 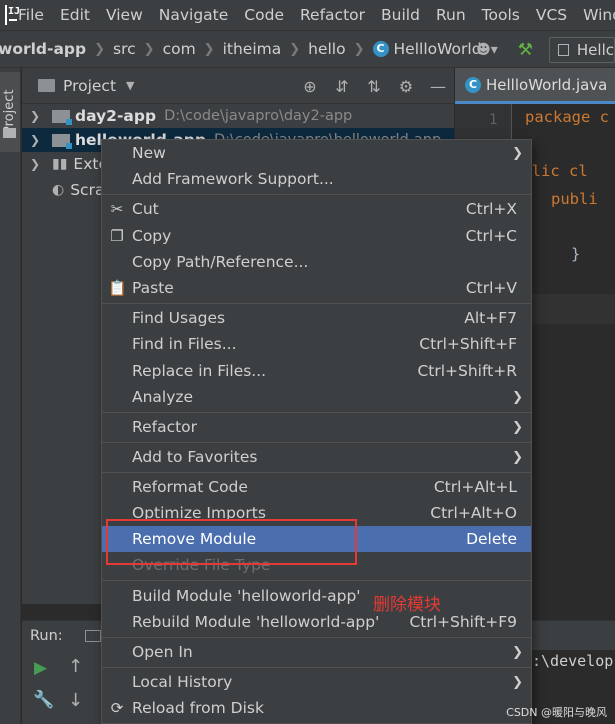 What do you see at coordinates (130, 85) in the screenshot?
I see `chevron-down-icon: ▼` at bounding box center [130, 85].